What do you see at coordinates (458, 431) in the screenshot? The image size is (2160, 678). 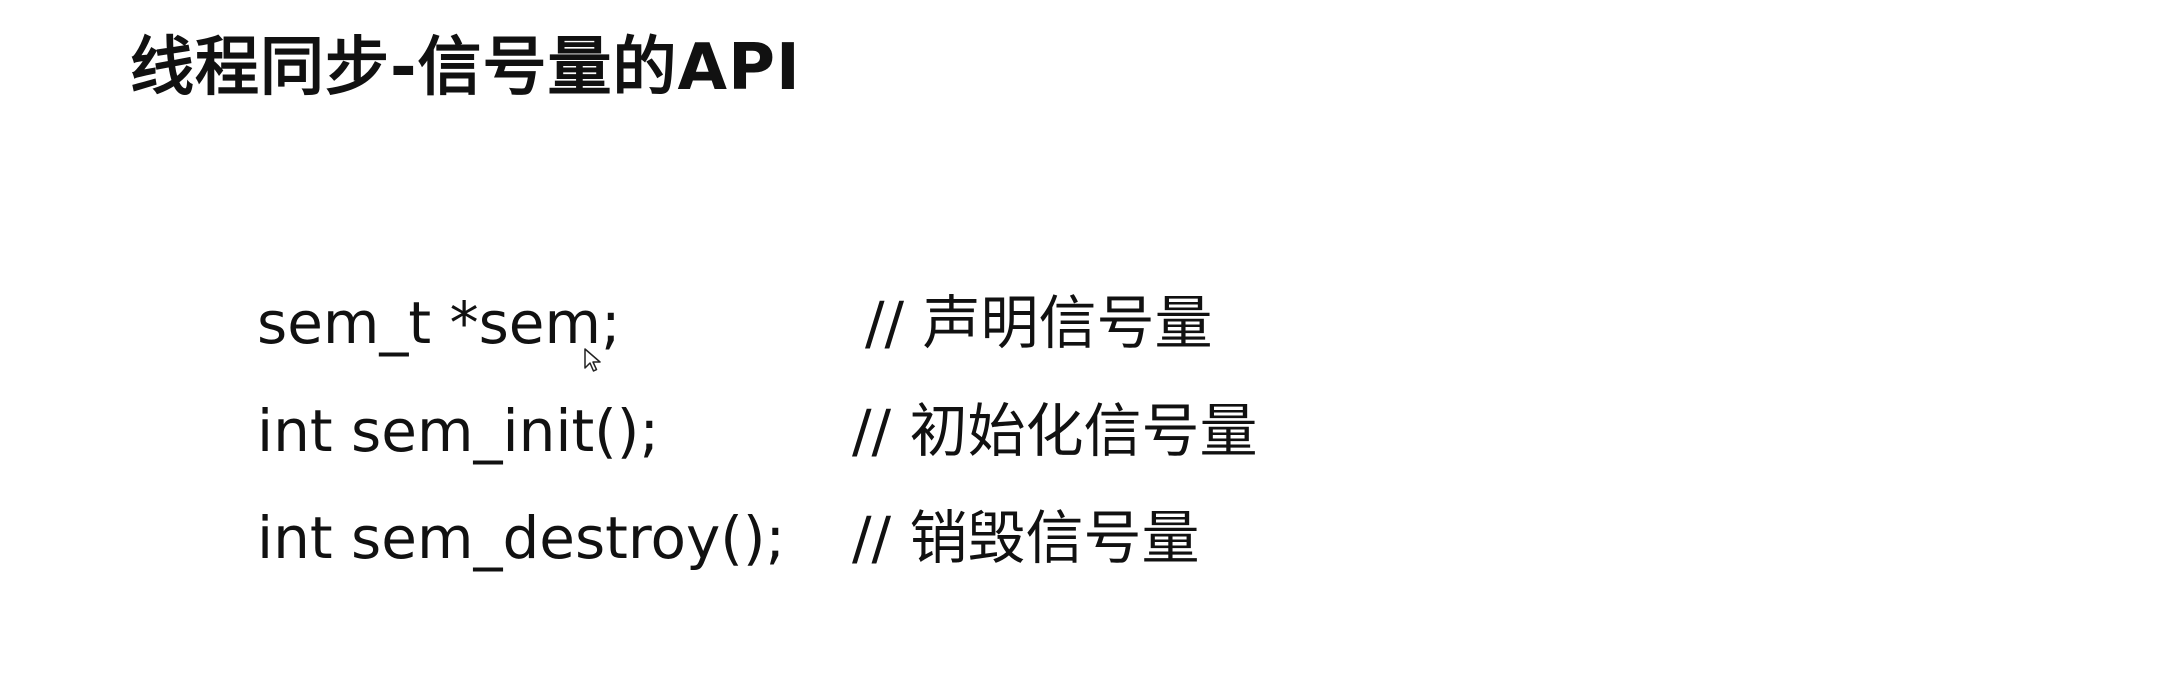 I see `api-code: int sem_init();` at bounding box center [458, 431].